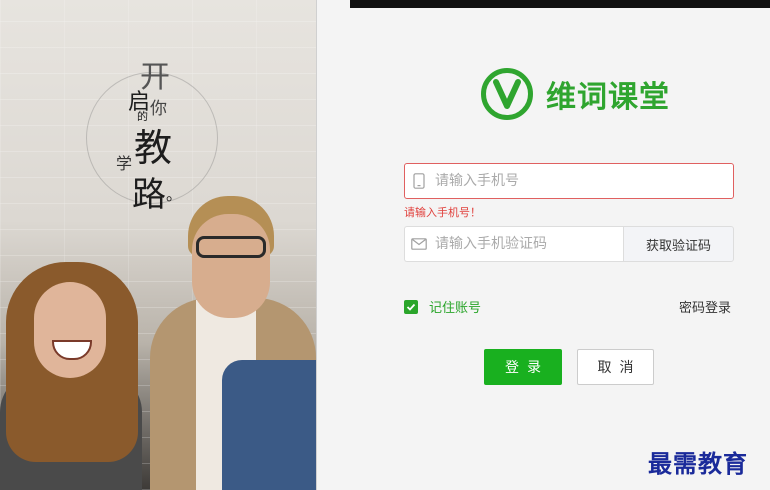 This screenshot has width=770, height=490. I want to click on verification-code-input, so click(525, 244).